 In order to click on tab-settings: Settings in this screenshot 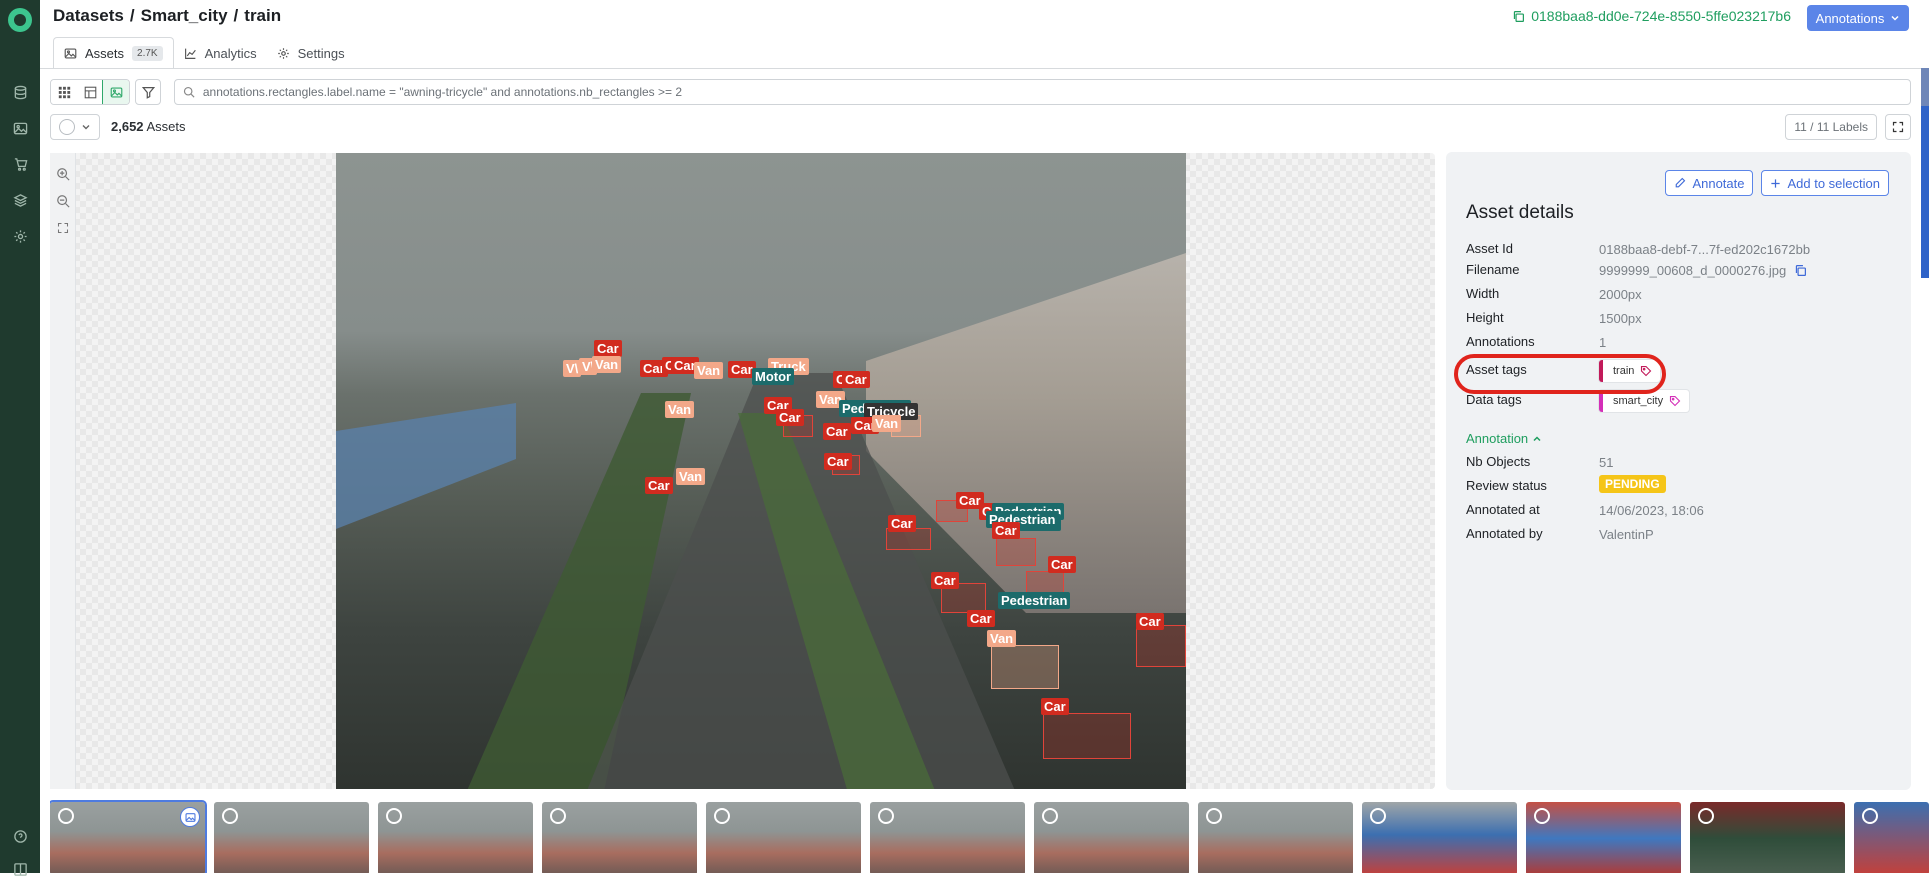, I will do `click(311, 53)`.